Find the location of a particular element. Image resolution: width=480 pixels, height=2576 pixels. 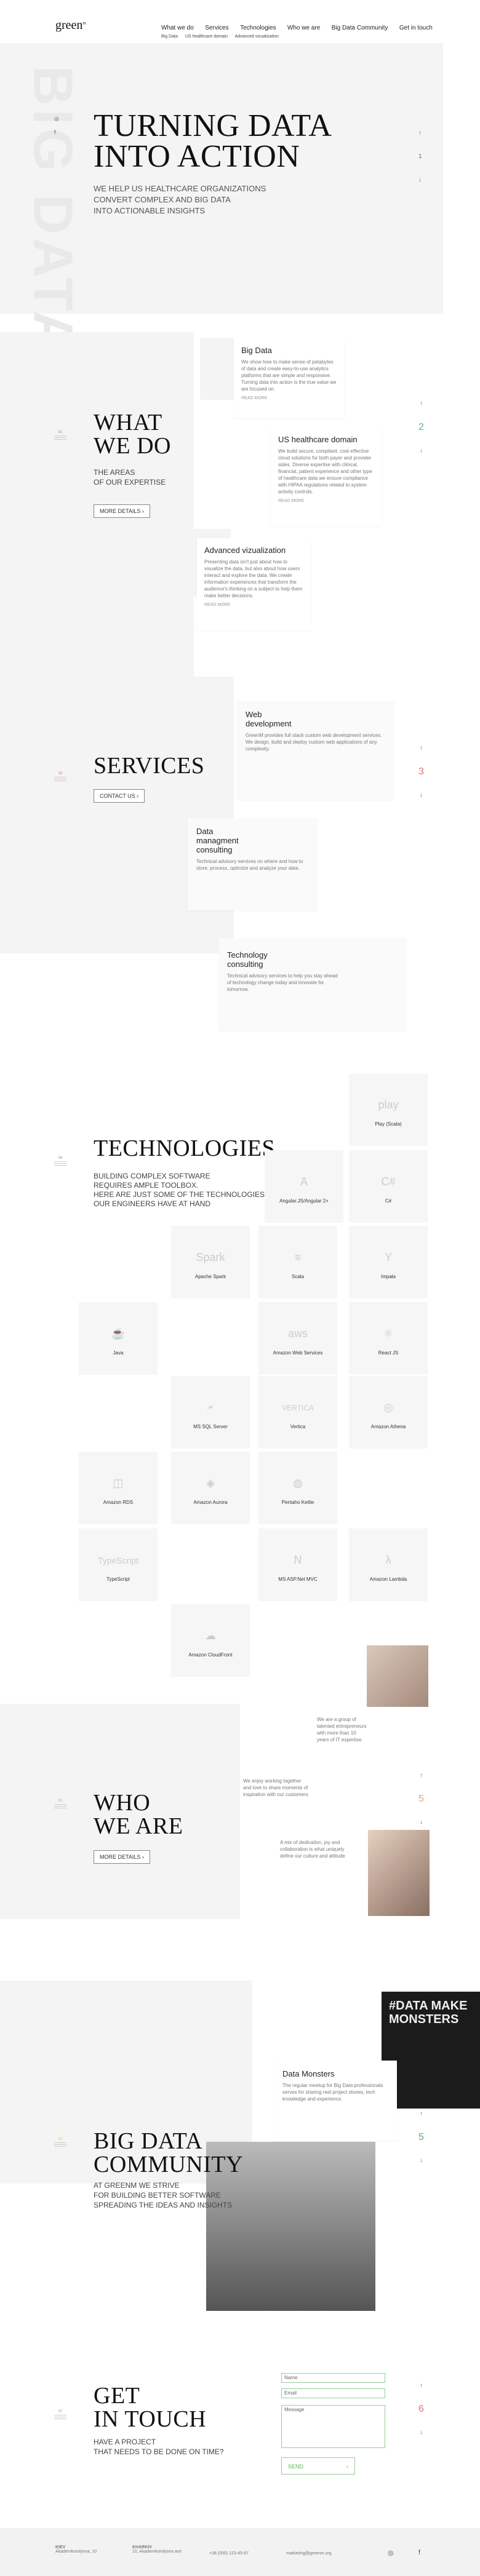

card-healthcare-more: READ MORE is located at coordinates (326, 501).